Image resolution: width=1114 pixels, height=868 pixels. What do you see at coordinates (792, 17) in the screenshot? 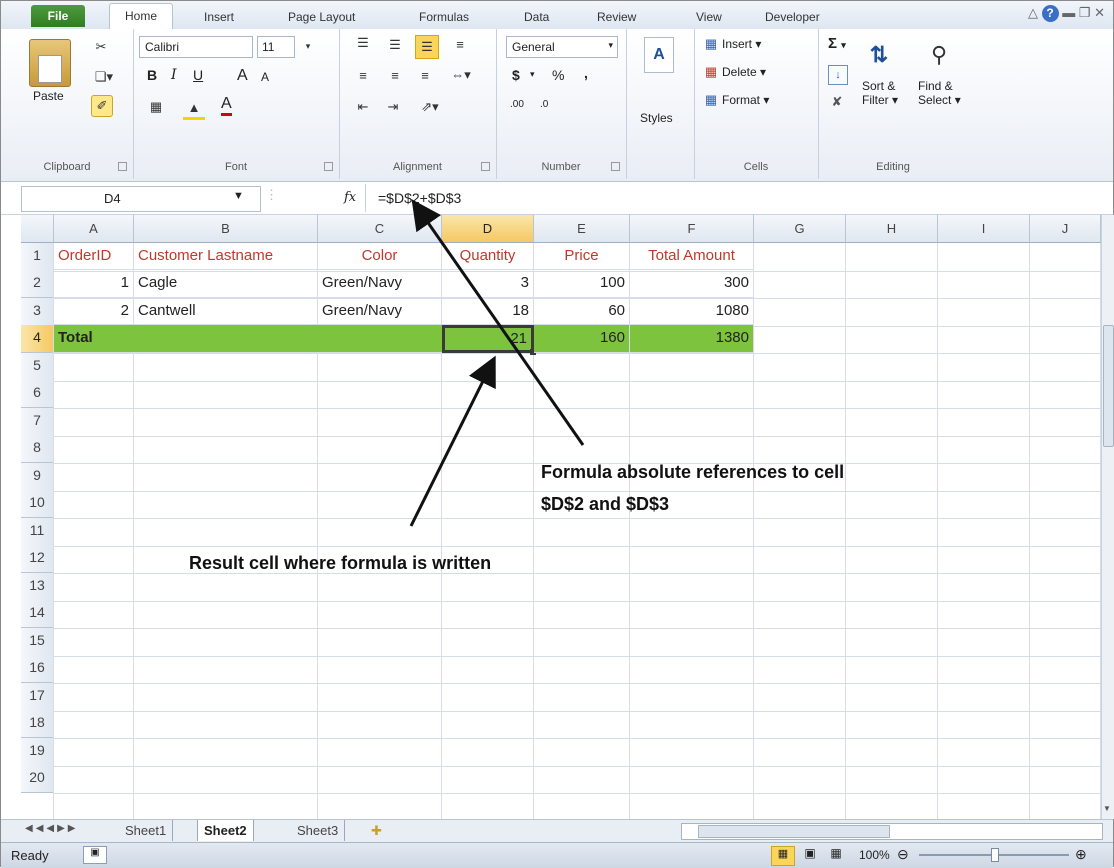
I see `tab-developer: Developer` at bounding box center [792, 17].